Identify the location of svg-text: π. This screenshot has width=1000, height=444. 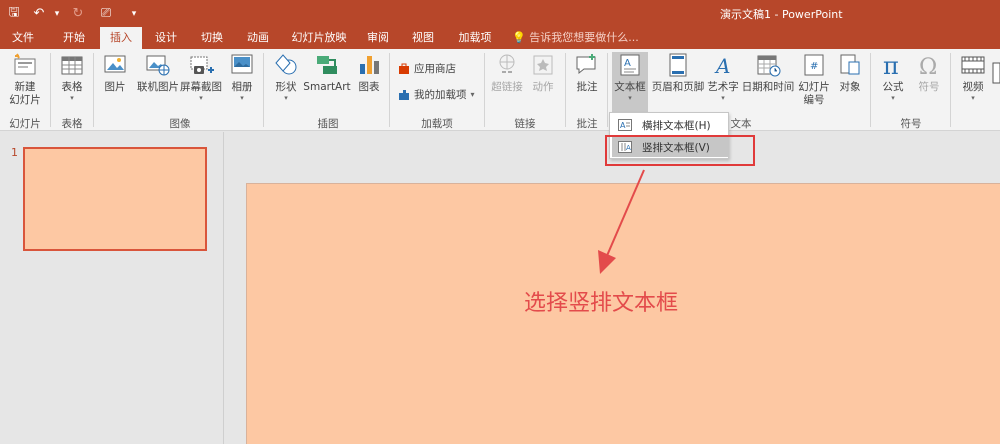
(891, 65).